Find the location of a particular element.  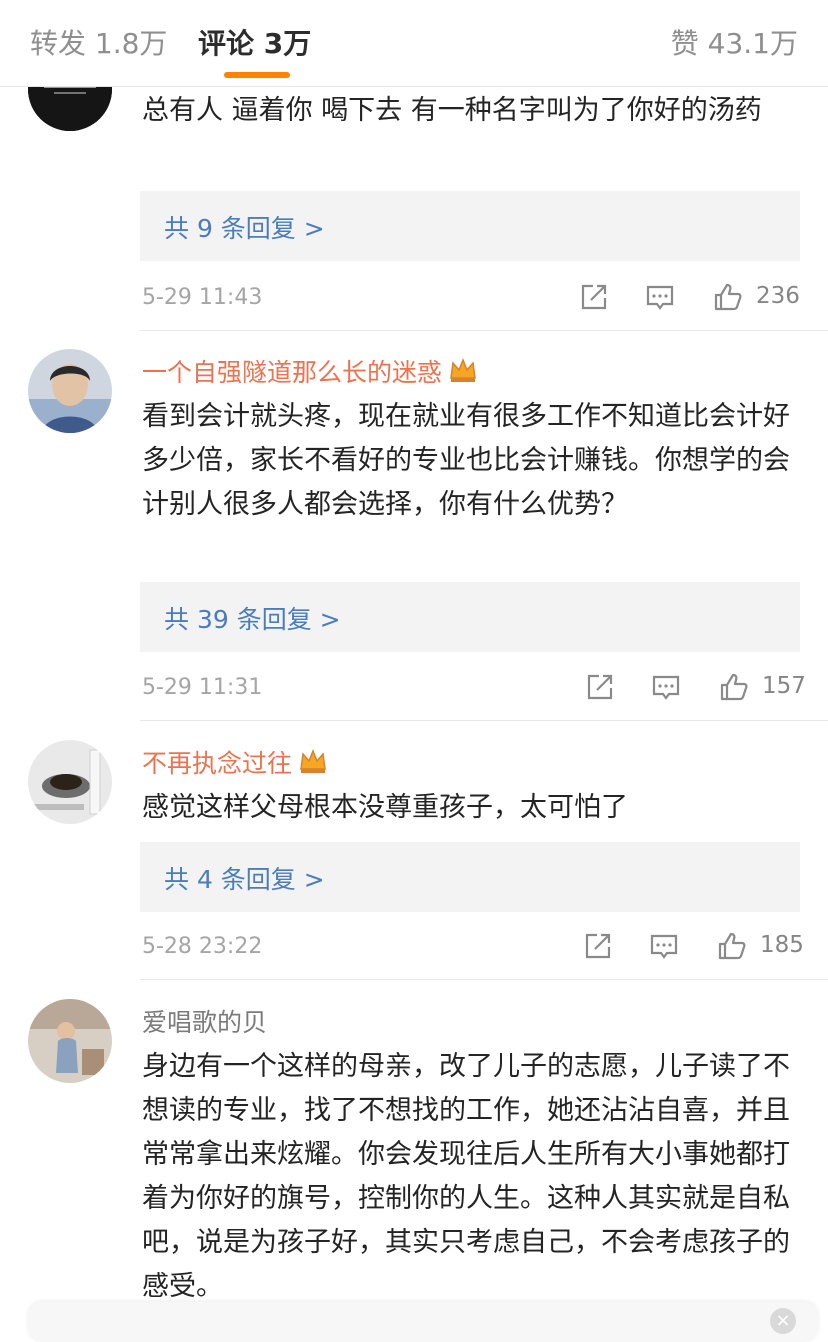

active-tab-indicator is located at coordinates (257, 75).